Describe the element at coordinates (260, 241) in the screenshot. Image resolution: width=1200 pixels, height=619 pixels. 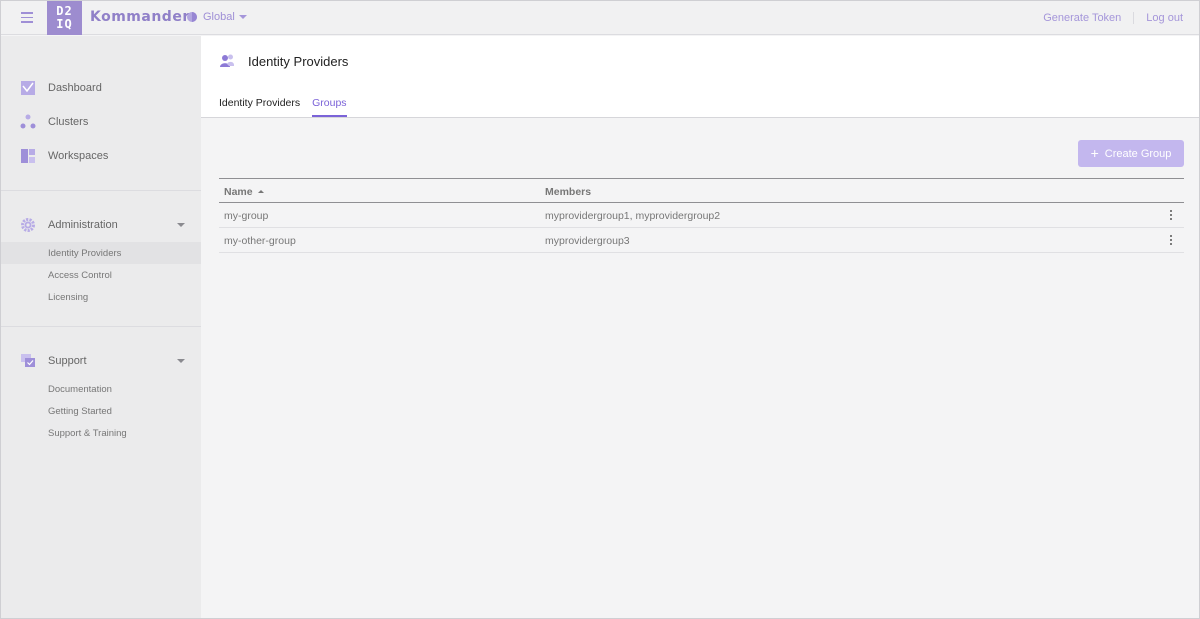
I see `group-name-cell: my-other-group` at that location.